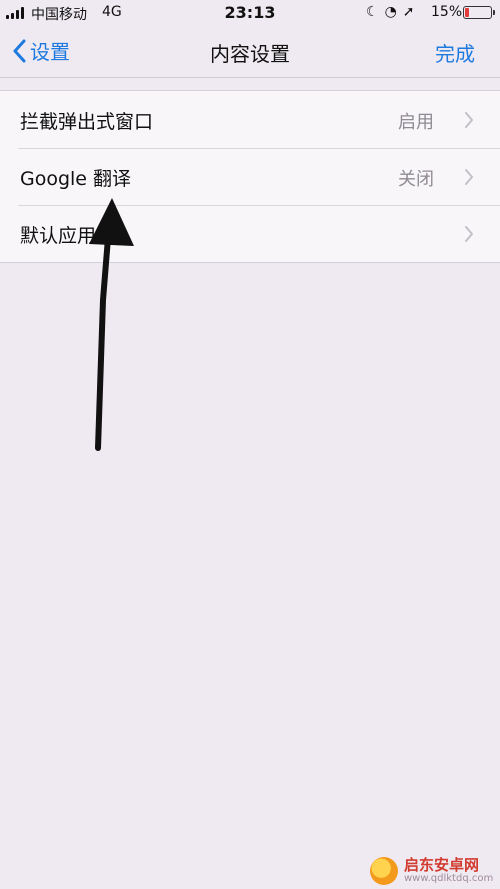  Describe the element at coordinates (442, 865) in the screenshot. I see `watermark-brand: 启东安卓网` at that location.